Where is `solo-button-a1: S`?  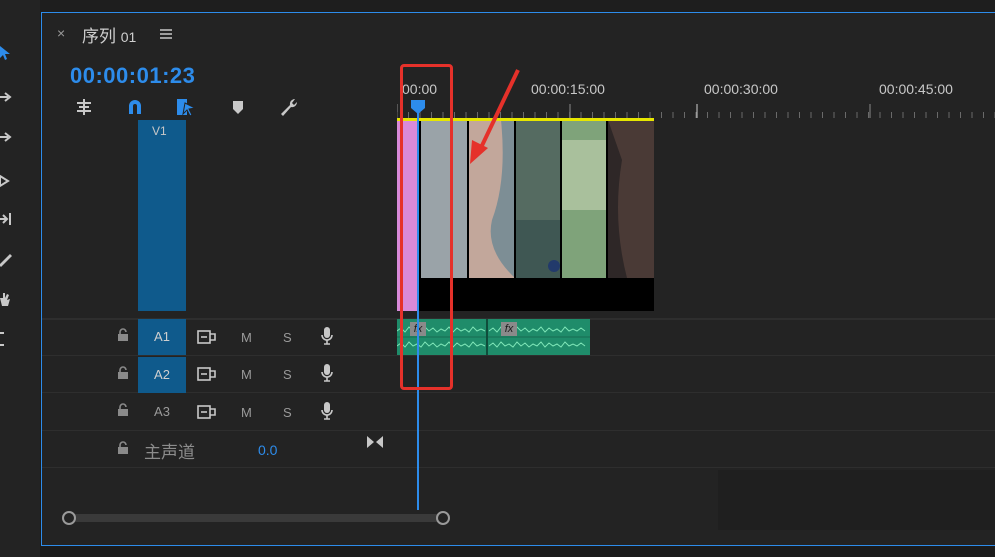 solo-button-a1: S is located at coordinates (287, 337).